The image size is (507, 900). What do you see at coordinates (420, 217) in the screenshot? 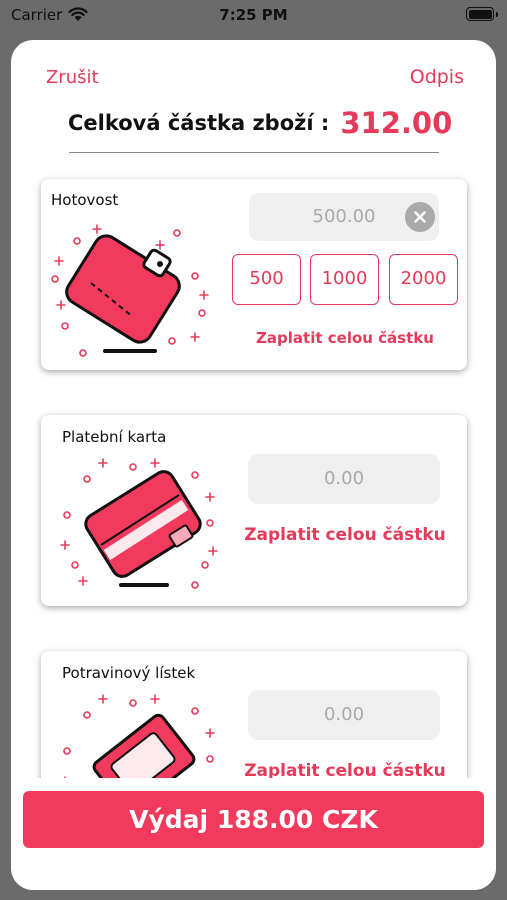
I see `clear-icon` at bounding box center [420, 217].